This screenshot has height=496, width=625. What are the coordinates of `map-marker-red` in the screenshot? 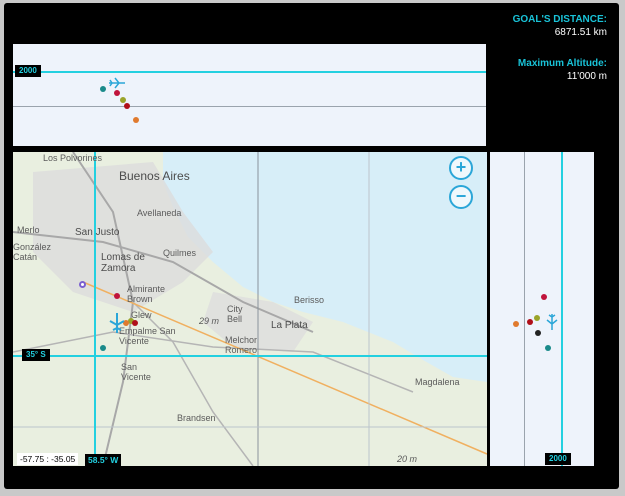 It's located at (117, 296).